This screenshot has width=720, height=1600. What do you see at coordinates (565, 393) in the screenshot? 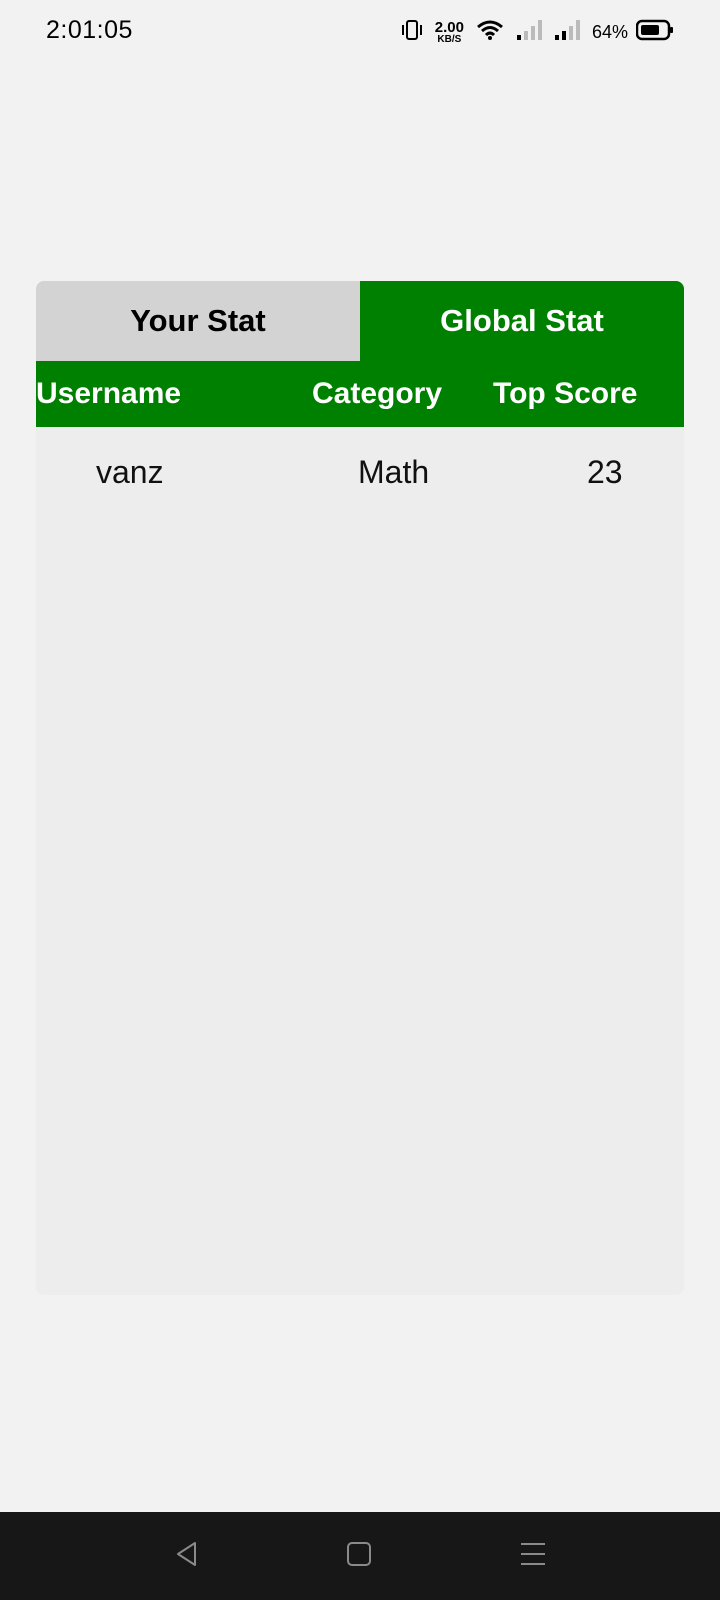
I see `column-header-top-score: Top Score` at bounding box center [565, 393].